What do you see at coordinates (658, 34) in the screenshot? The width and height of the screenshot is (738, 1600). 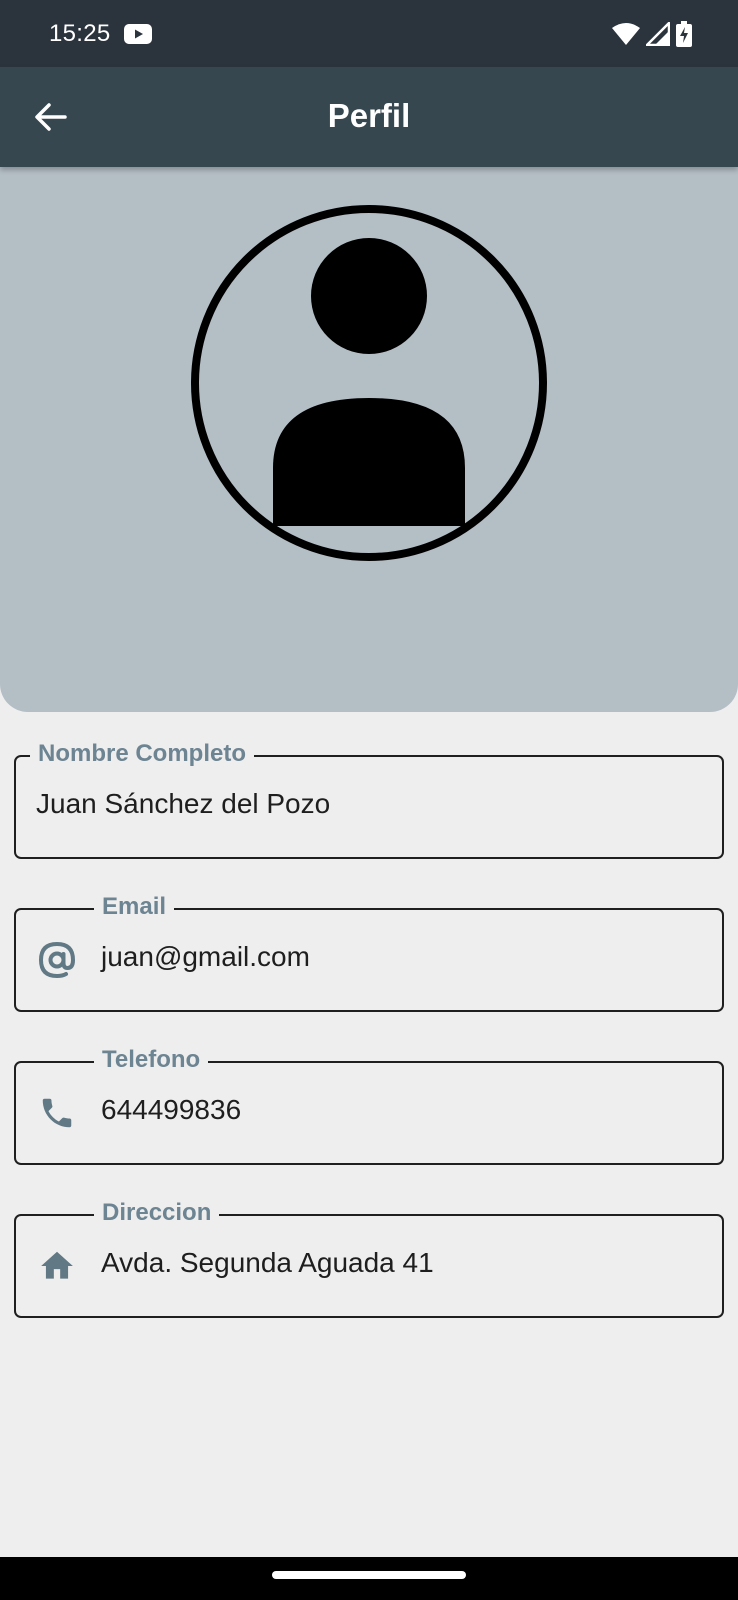 I see `signal-icon` at bounding box center [658, 34].